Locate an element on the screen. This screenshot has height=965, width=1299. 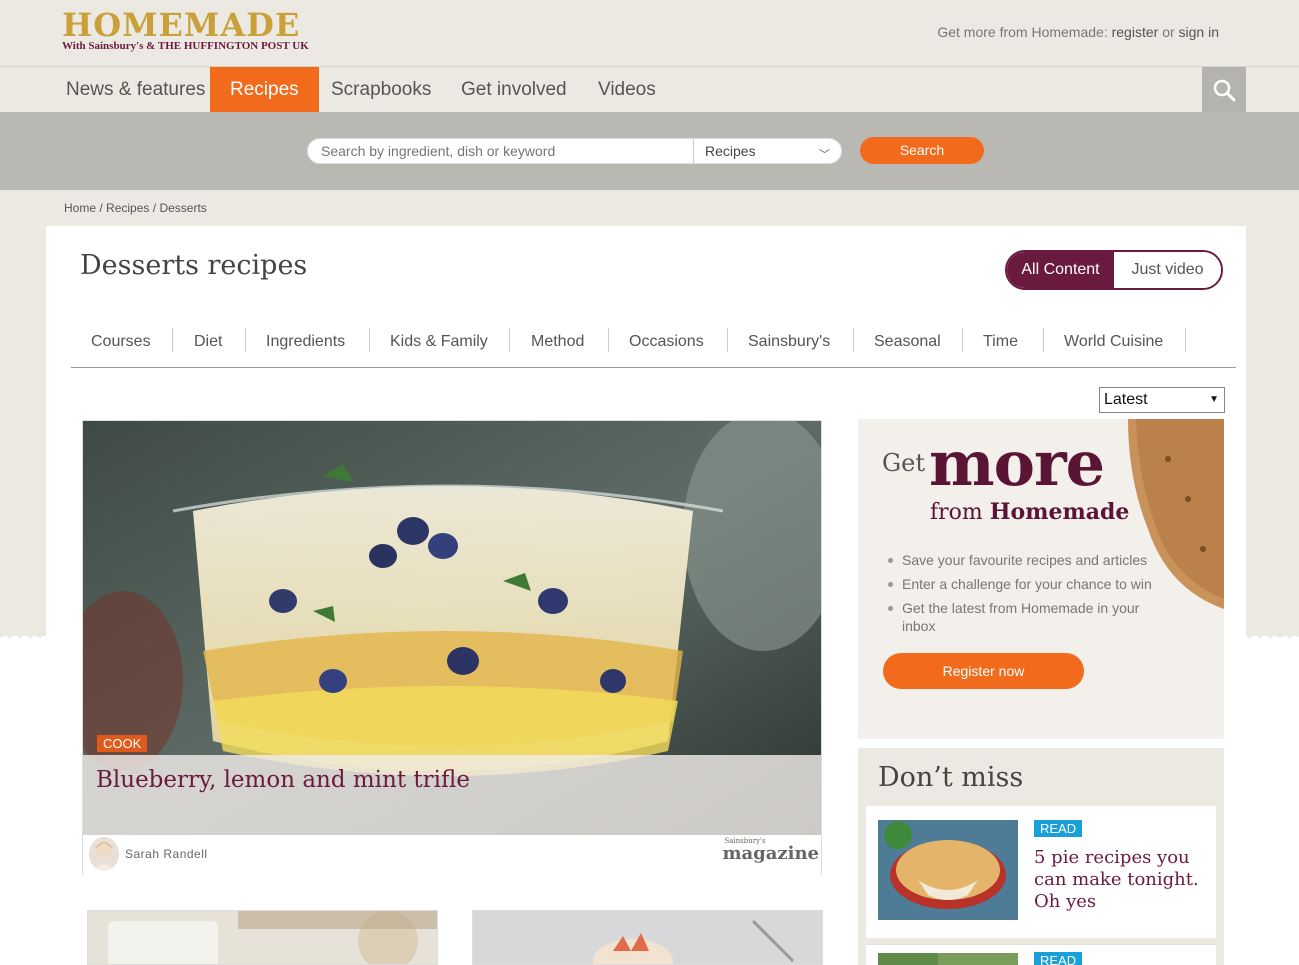
filter-world-cuisine: World Cuisine is located at coordinates (1113, 342).